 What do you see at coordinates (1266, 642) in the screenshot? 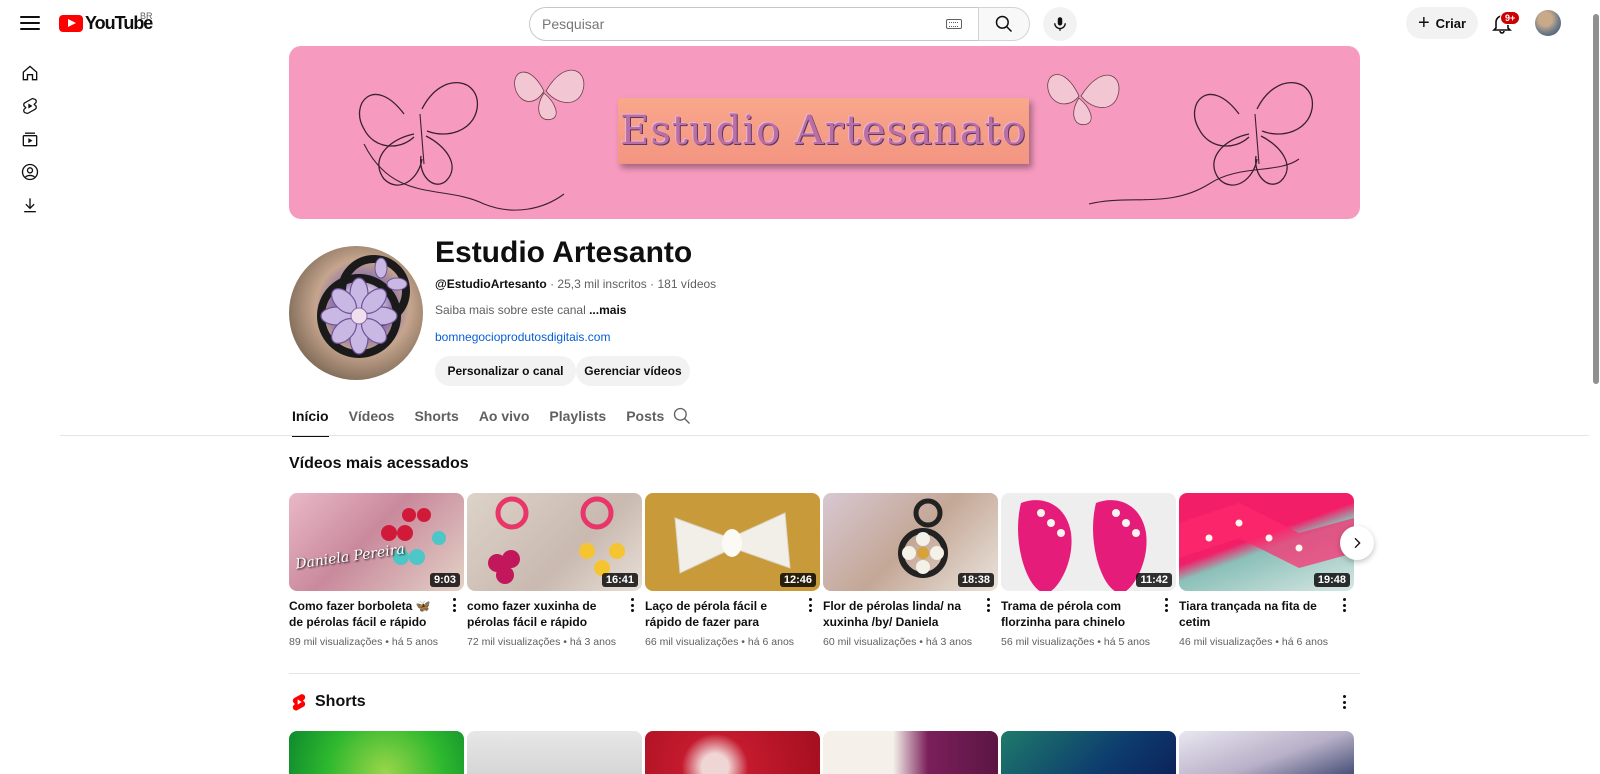
I see `video-meta: 46 mil visualizações • há 6 anos` at bounding box center [1266, 642].